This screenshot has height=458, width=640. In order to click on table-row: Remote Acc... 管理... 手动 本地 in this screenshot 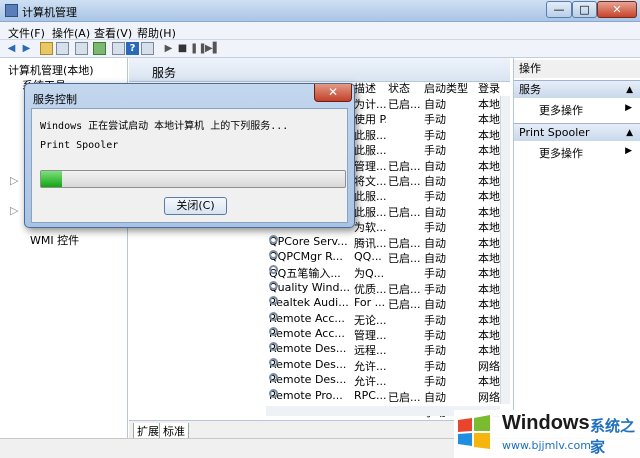, I will do `click(314, 334)`.